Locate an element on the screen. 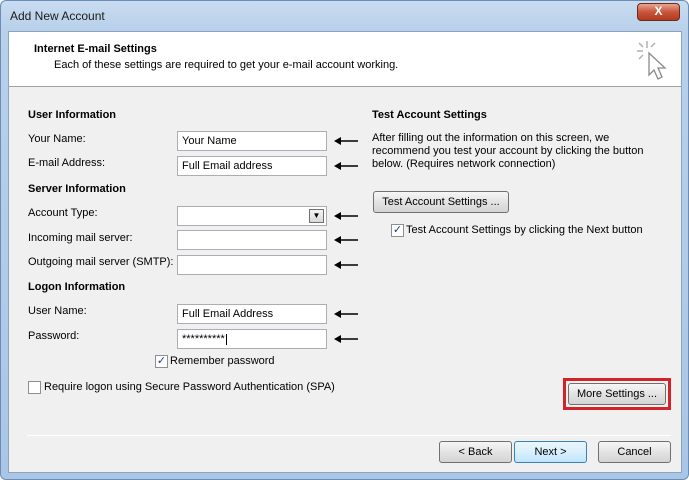  next-button: Next > is located at coordinates (550, 452).